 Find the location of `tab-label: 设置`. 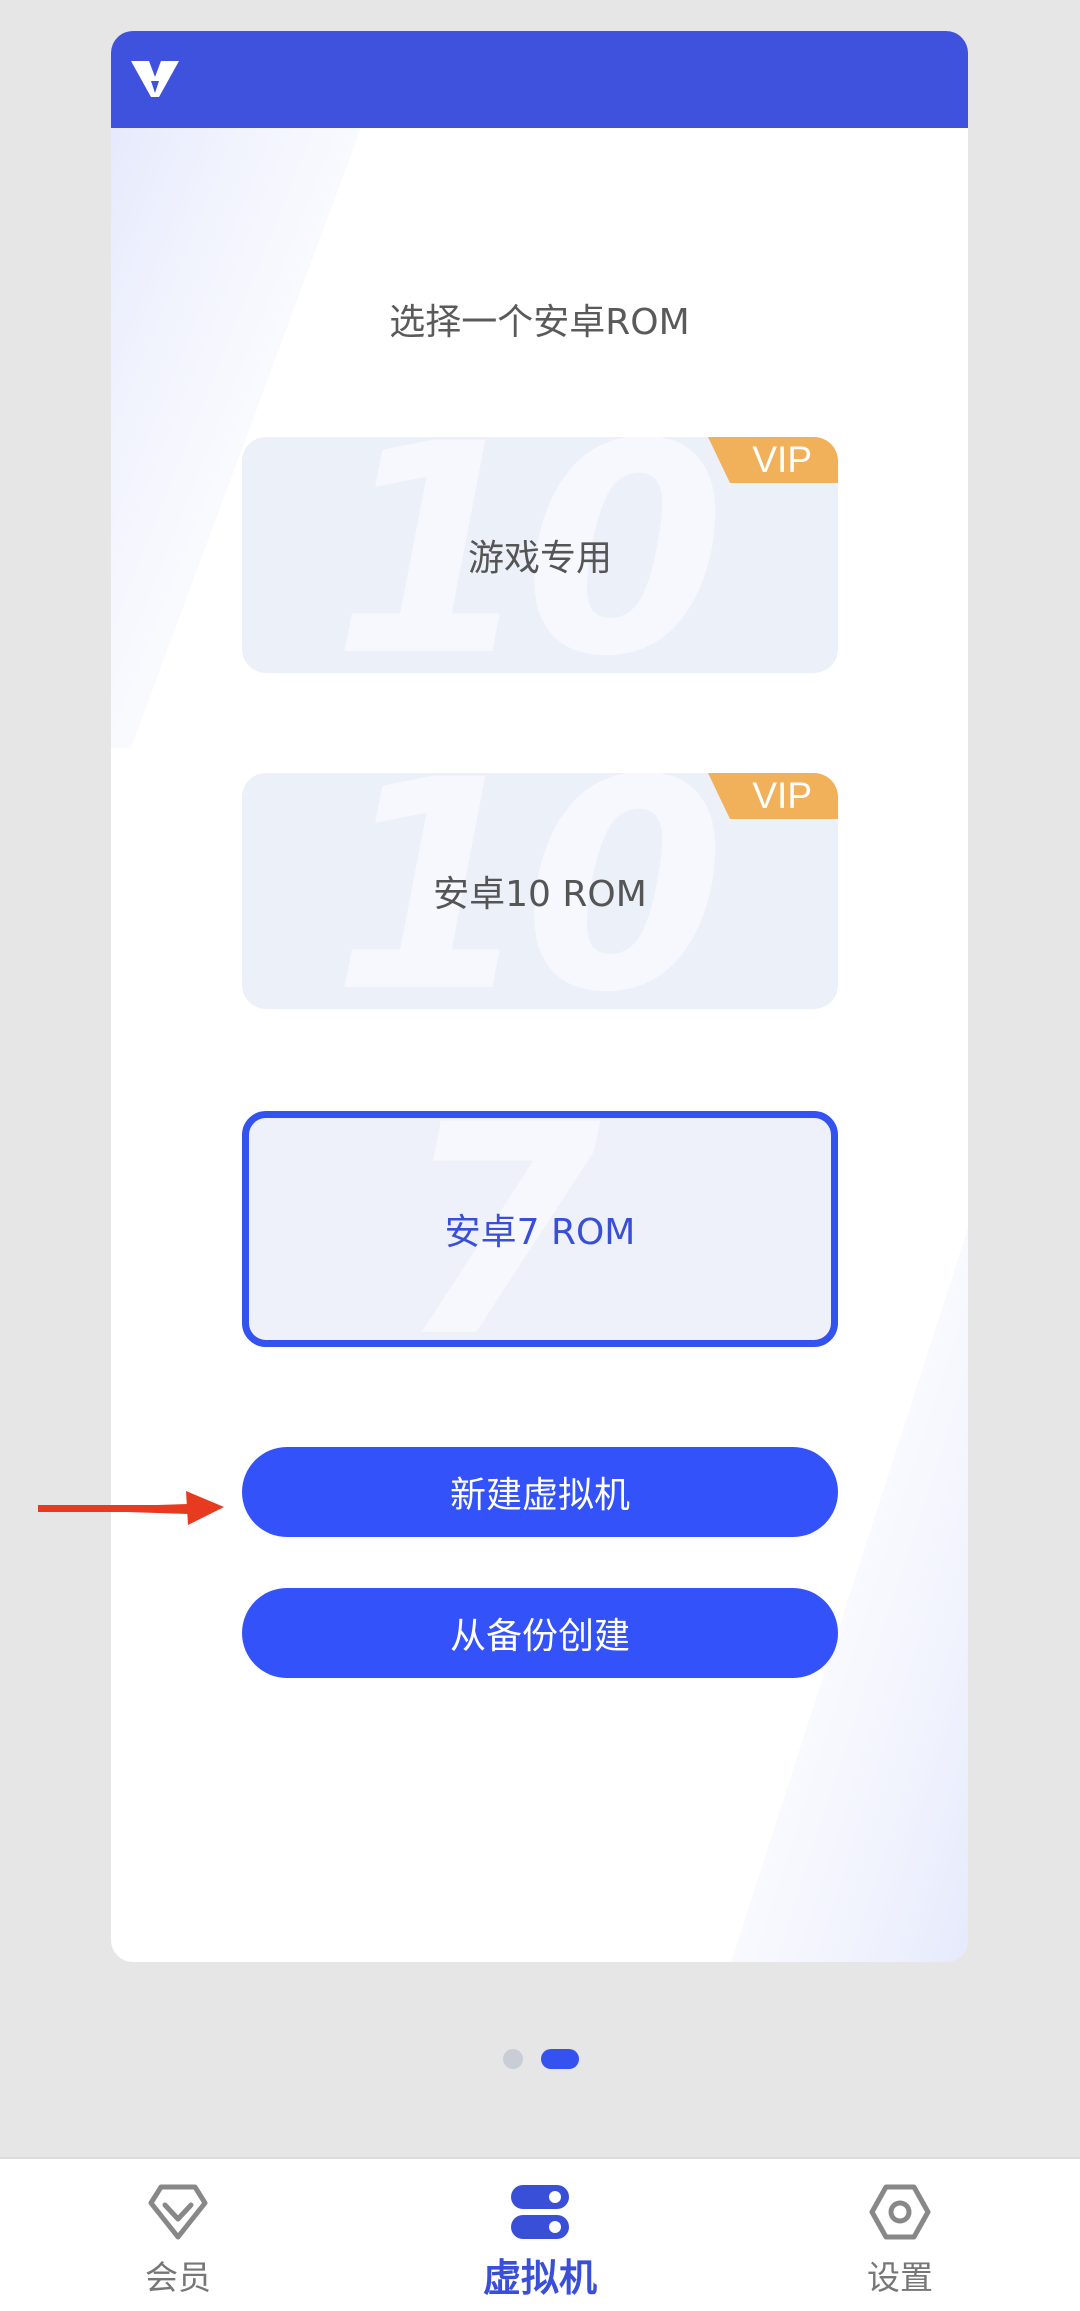

tab-label: 设置 is located at coordinates (900, 2277).